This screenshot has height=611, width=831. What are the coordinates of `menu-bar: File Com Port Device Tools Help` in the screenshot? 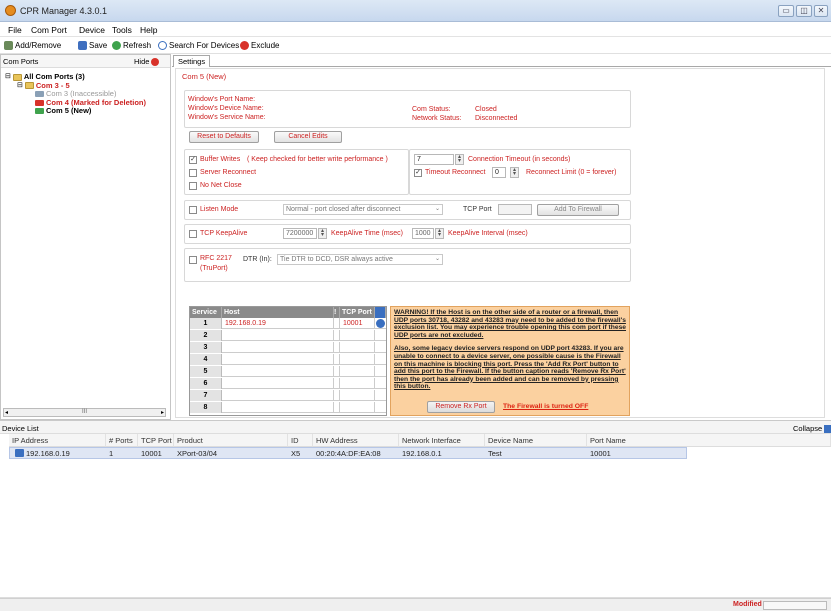 It's located at (415, 29).